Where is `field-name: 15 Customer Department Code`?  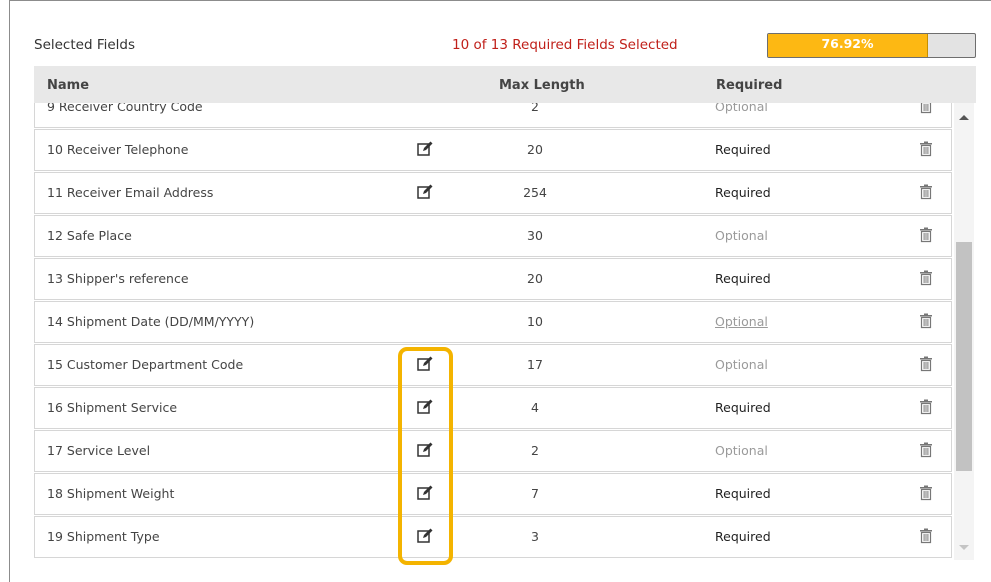 field-name: 15 Customer Department Code is located at coordinates (145, 364).